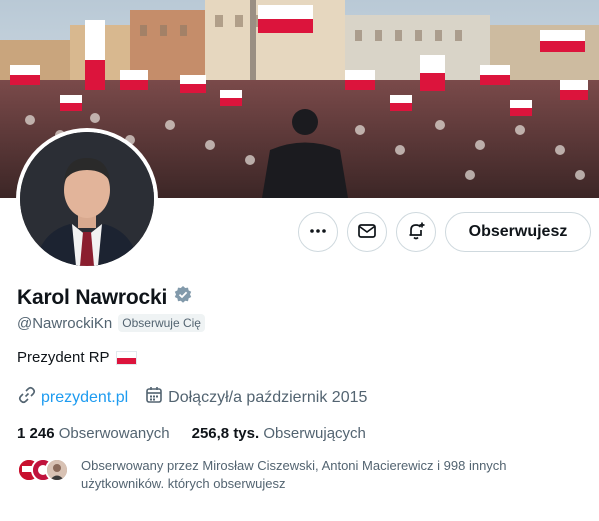 The width and height of the screenshot is (599, 521). I want to click on followers-stat: 256,8 tys. Obserwujących, so click(279, 433).